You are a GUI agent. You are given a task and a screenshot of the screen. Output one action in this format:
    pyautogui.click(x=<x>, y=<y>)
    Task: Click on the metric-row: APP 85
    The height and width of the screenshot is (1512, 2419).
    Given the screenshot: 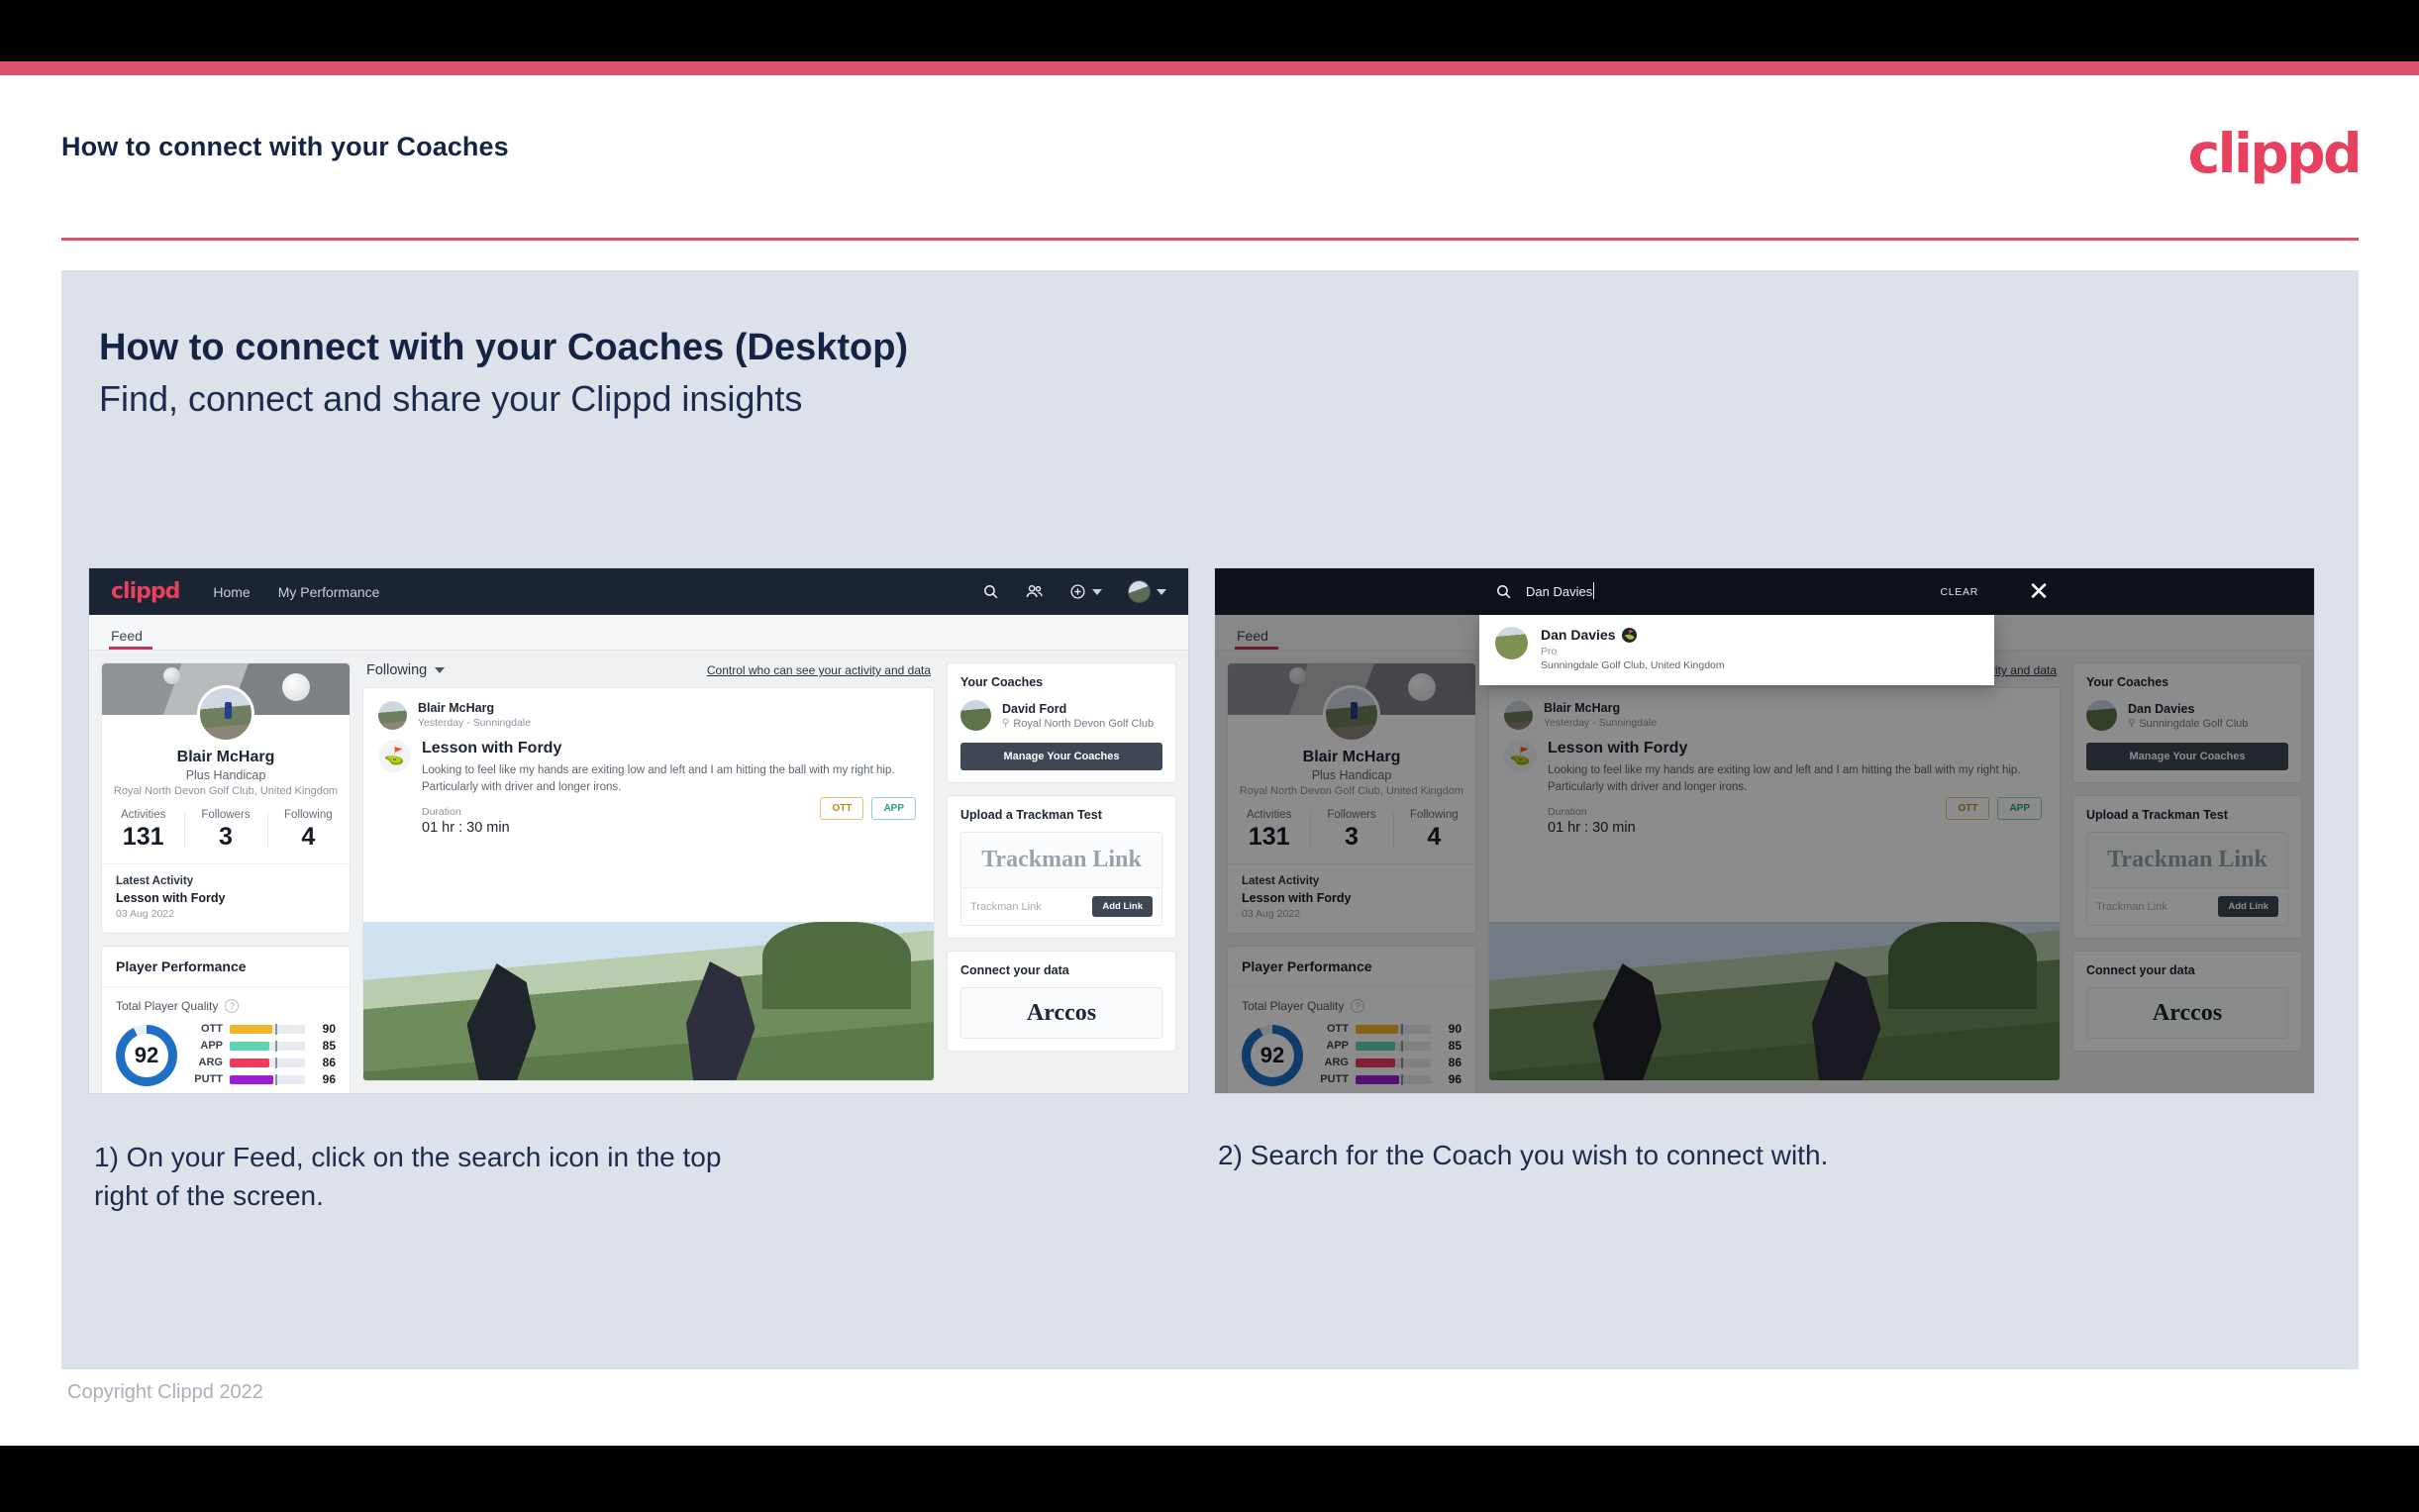 What is the action you would take?
    pyautogui.click(x=263, y=1046)
    